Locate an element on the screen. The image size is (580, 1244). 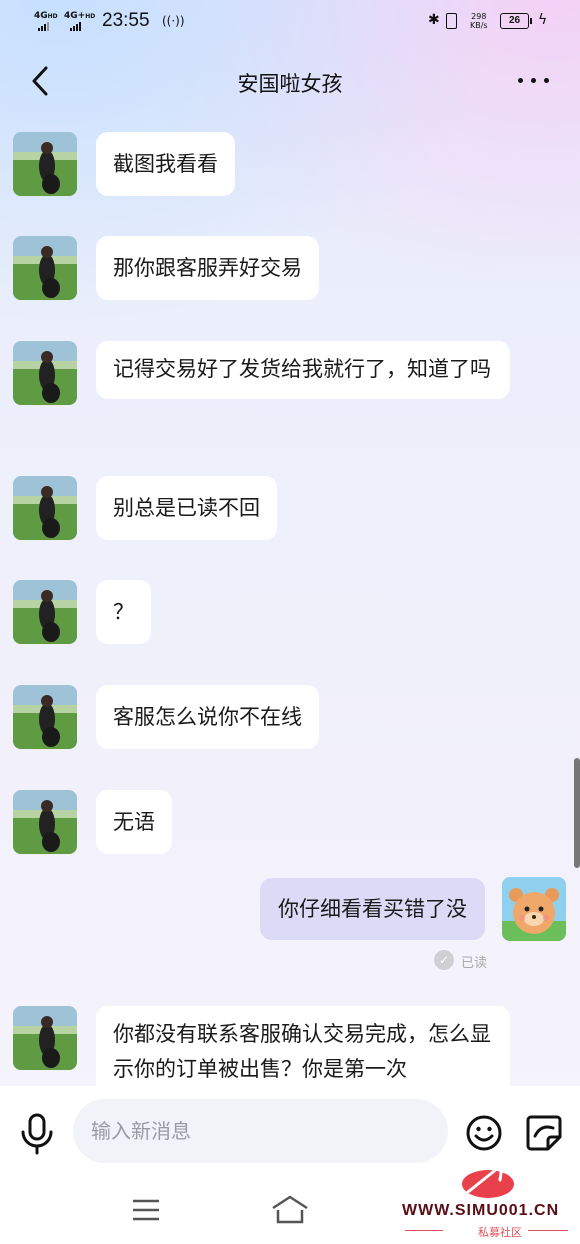
scrollbar is located at coordinates (577, 813).